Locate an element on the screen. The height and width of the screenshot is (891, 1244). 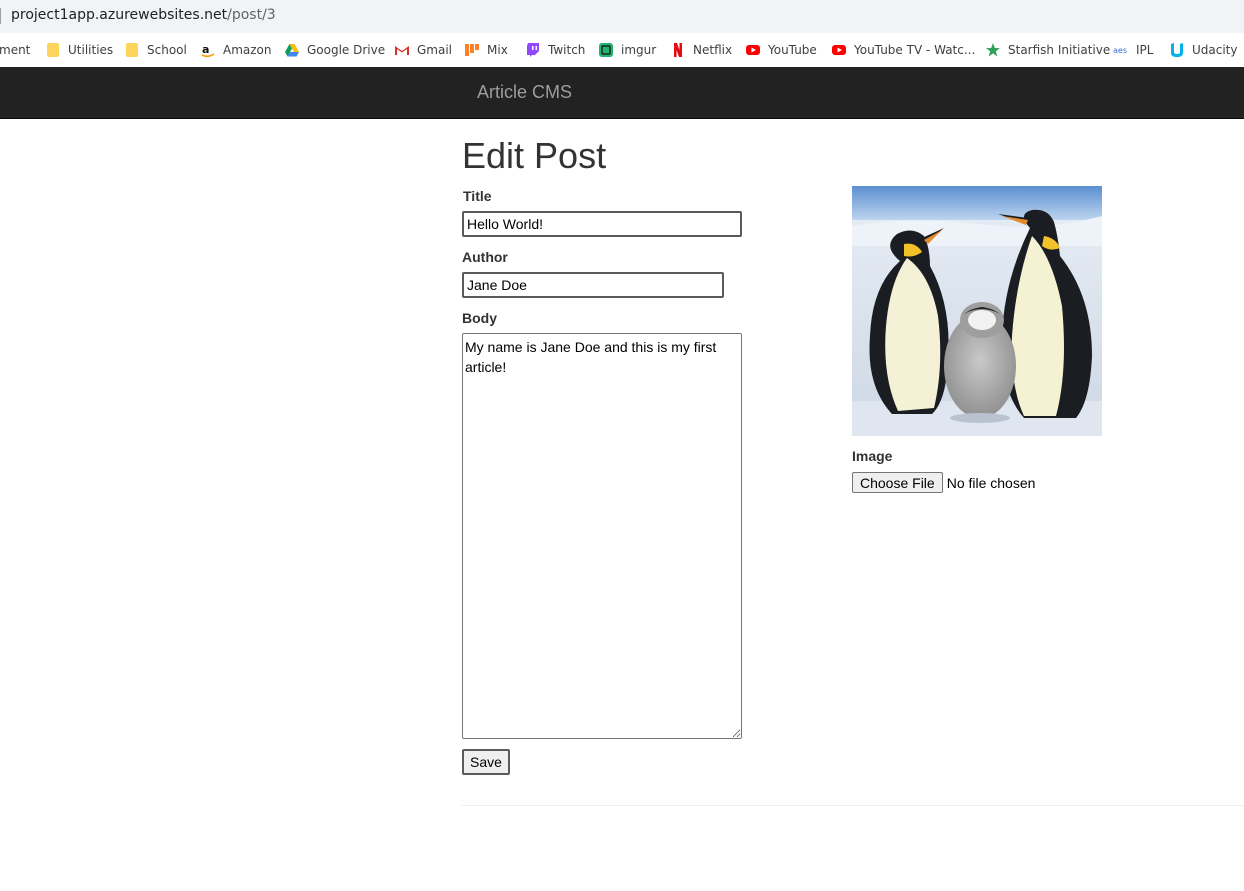
file-status-text: No file chosen is located at coordinates (991, 482).